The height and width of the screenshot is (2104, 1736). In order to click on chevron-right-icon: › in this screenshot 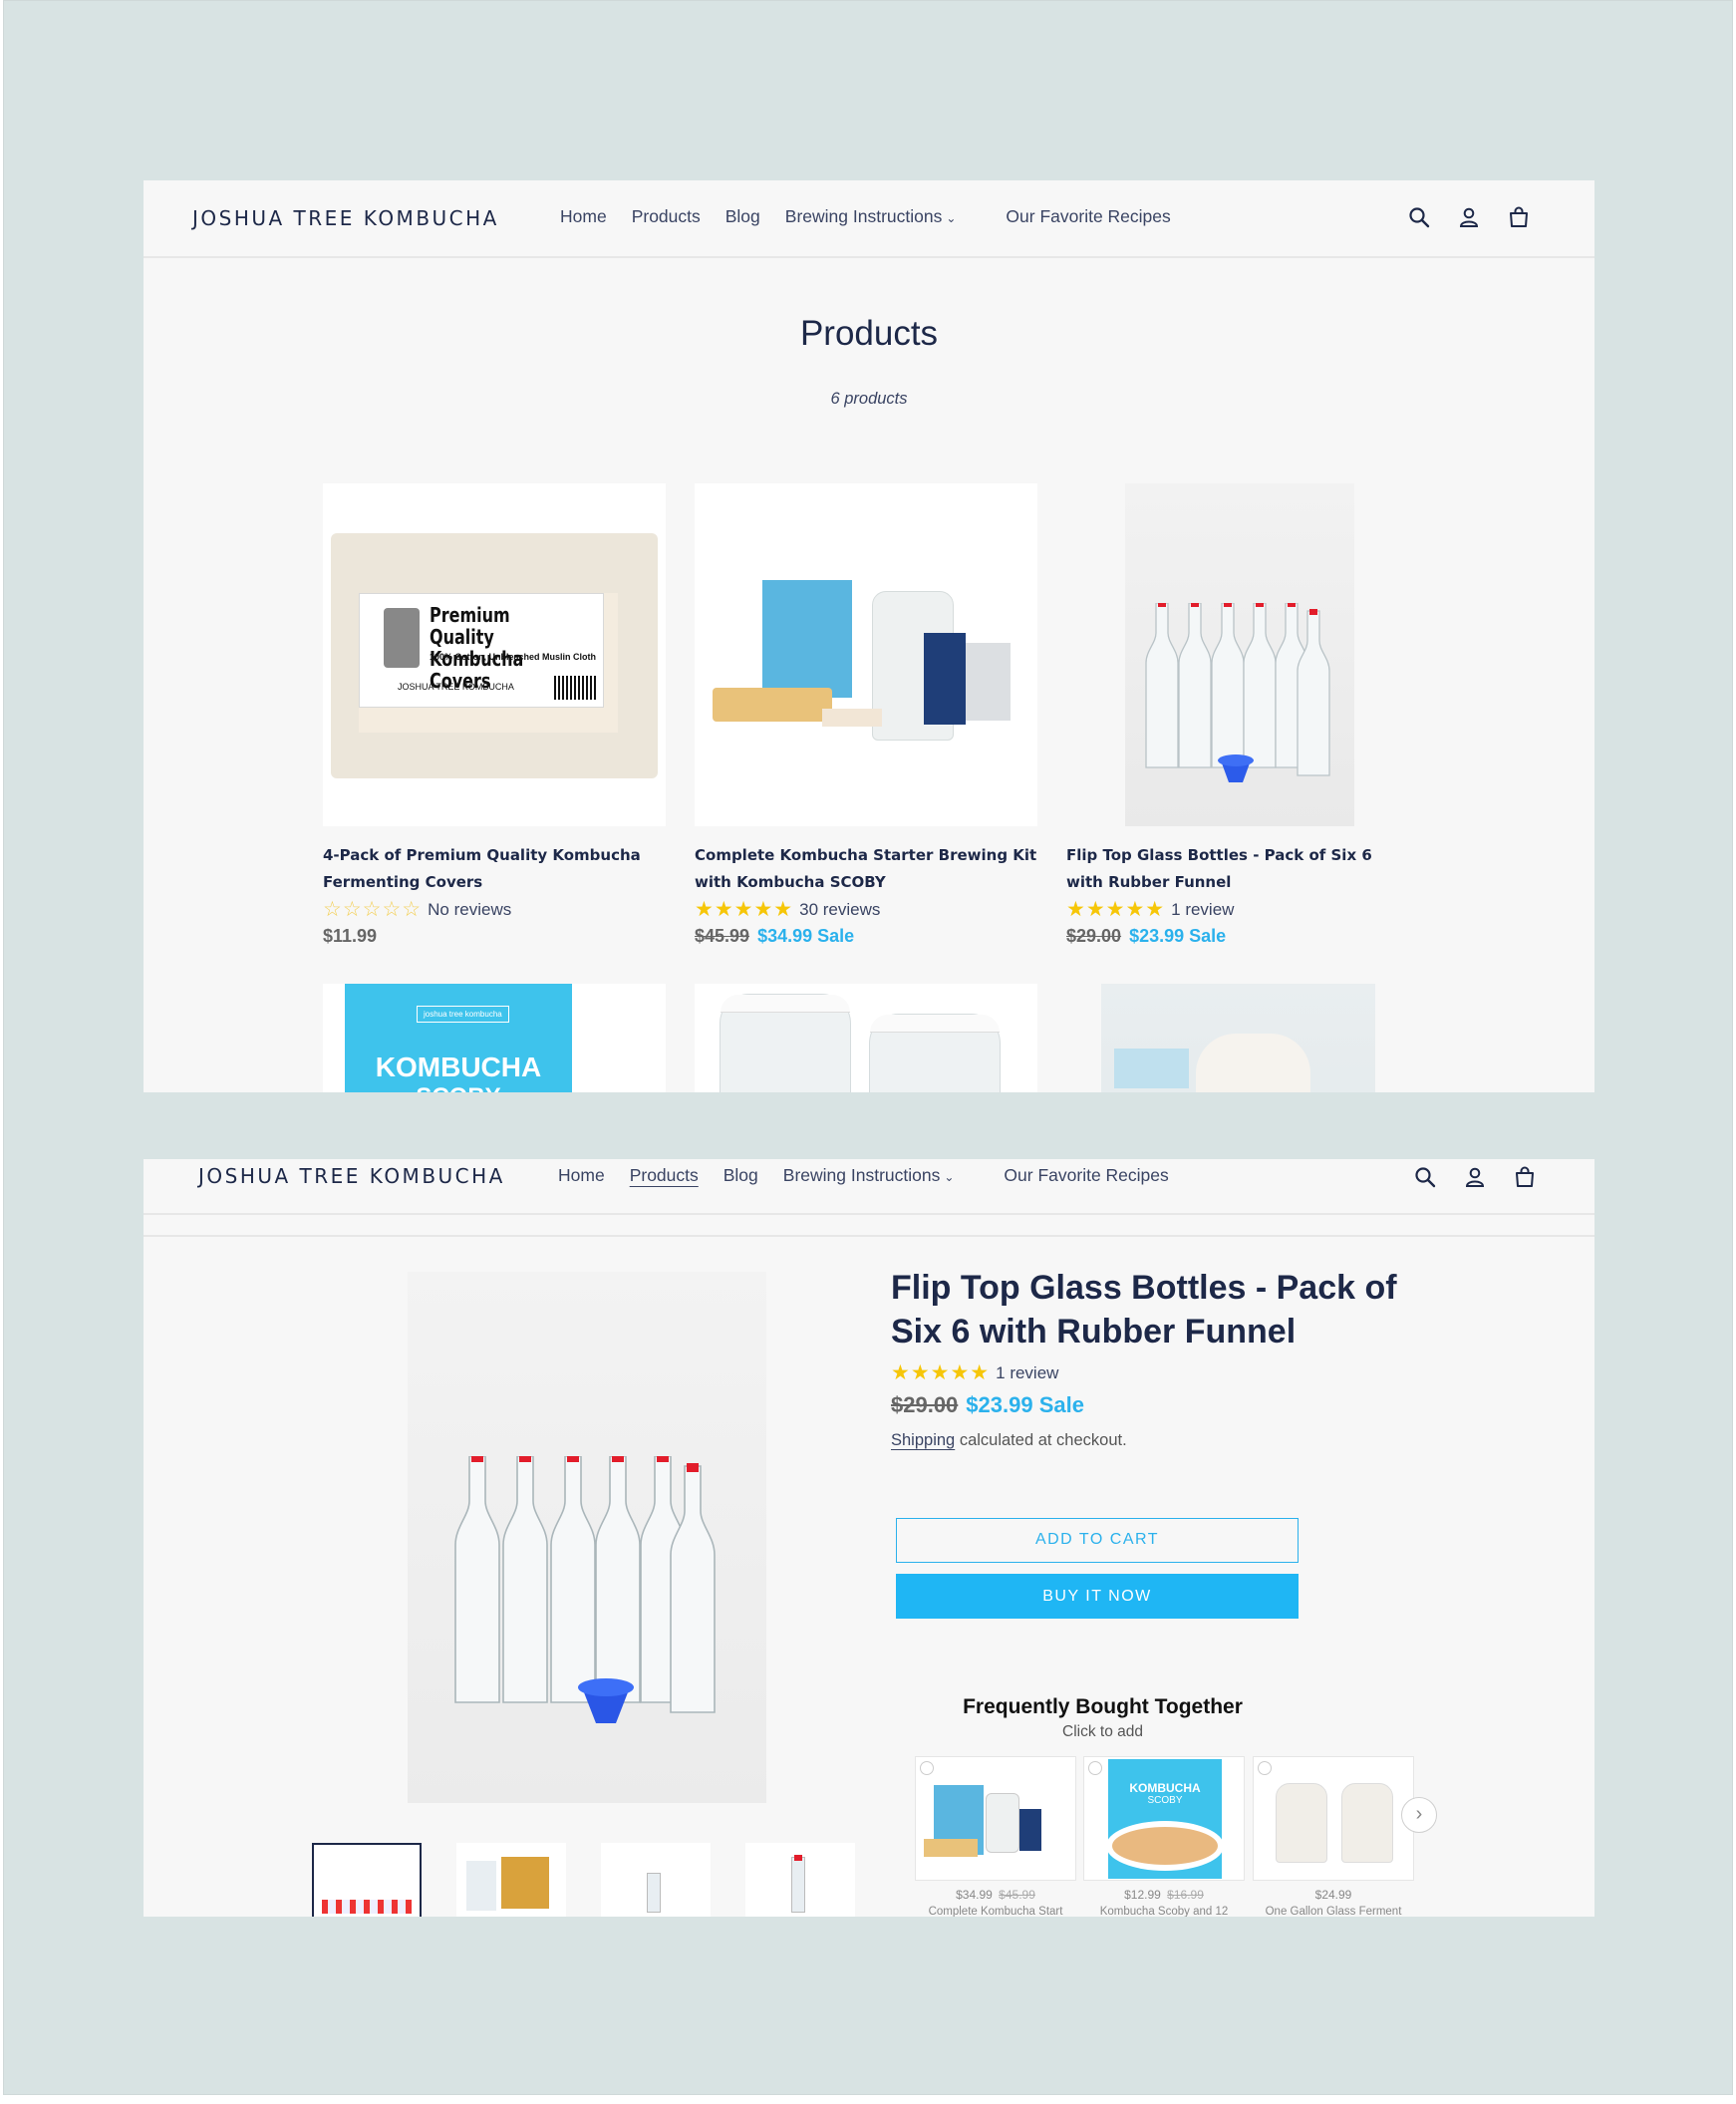, I will do `click(1419, 1815)`.